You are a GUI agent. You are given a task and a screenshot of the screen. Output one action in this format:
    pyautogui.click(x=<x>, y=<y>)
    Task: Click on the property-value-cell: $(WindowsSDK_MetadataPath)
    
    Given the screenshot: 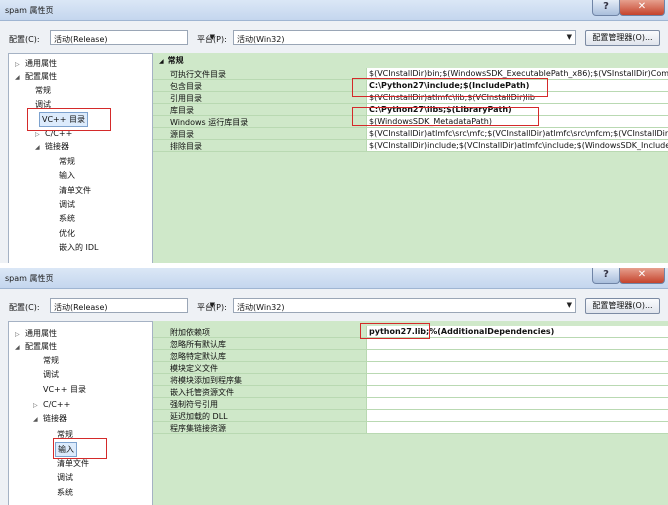 What is the action you would take?
    pyautogui.click(x=517, y=121)
    